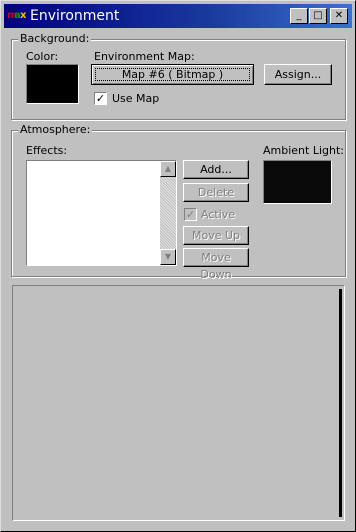  I want to click on use-map-label: Use Map, so click(136, 98).